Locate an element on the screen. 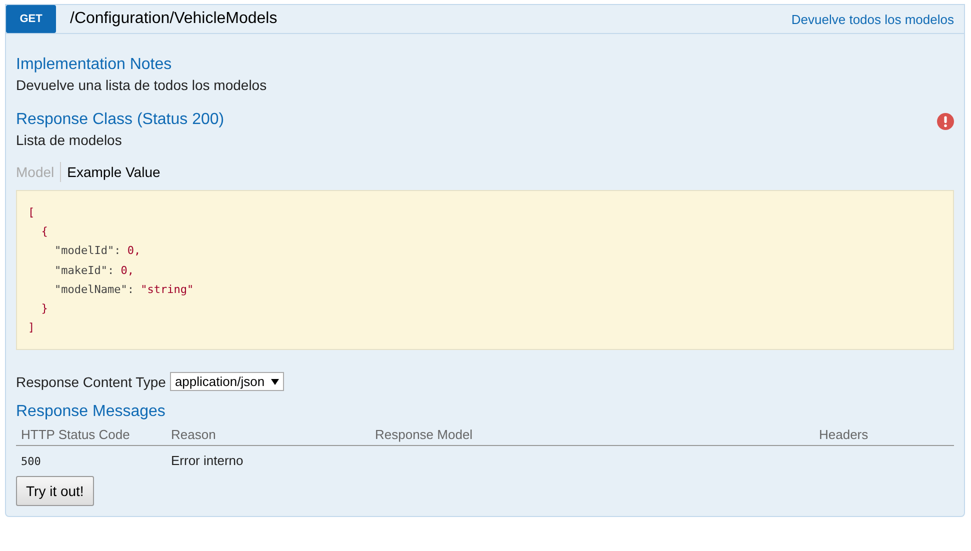 The width and height of the screenshot is (971, 551). section-heading: Response Messages is located at coordinates (91, 412).